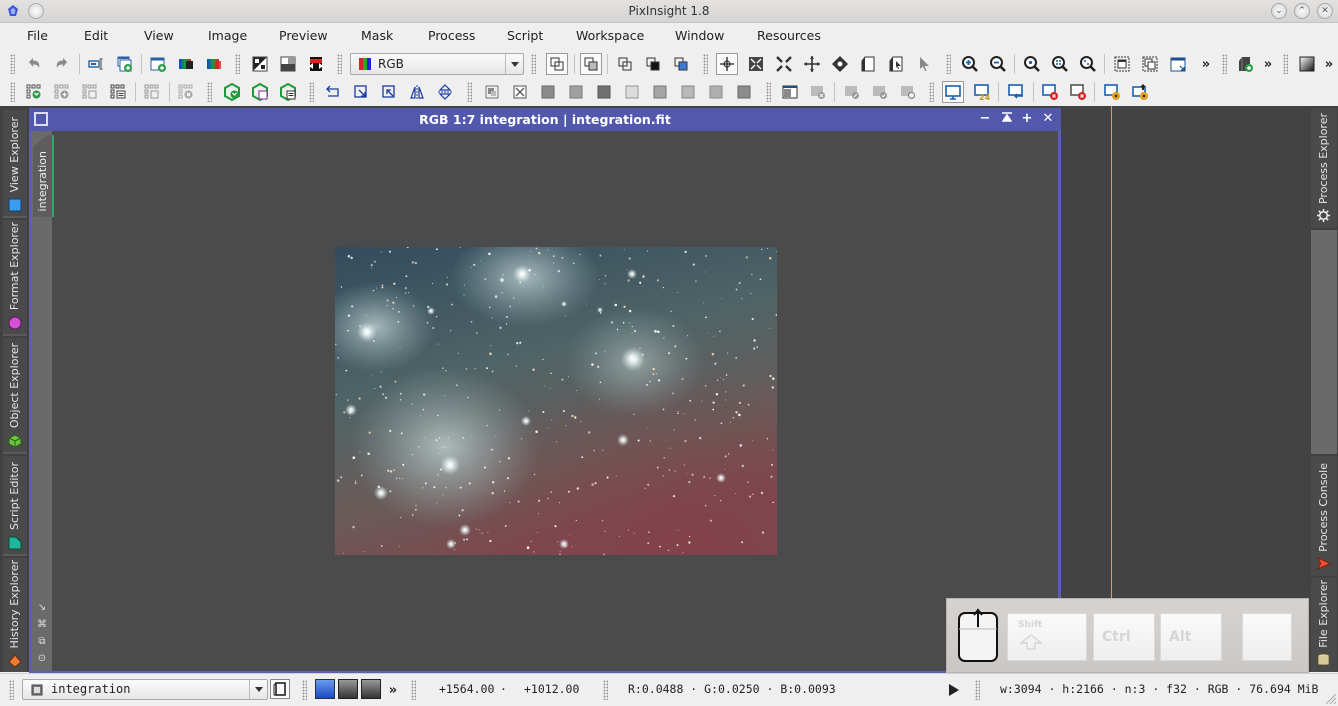 The height and width of the screenshot is (706, 1338). What do you see at coordinates (1206, 64) in the screenshot?
I see `toolbar-overflow-button-1: »` at bounding box center [1206, 64].